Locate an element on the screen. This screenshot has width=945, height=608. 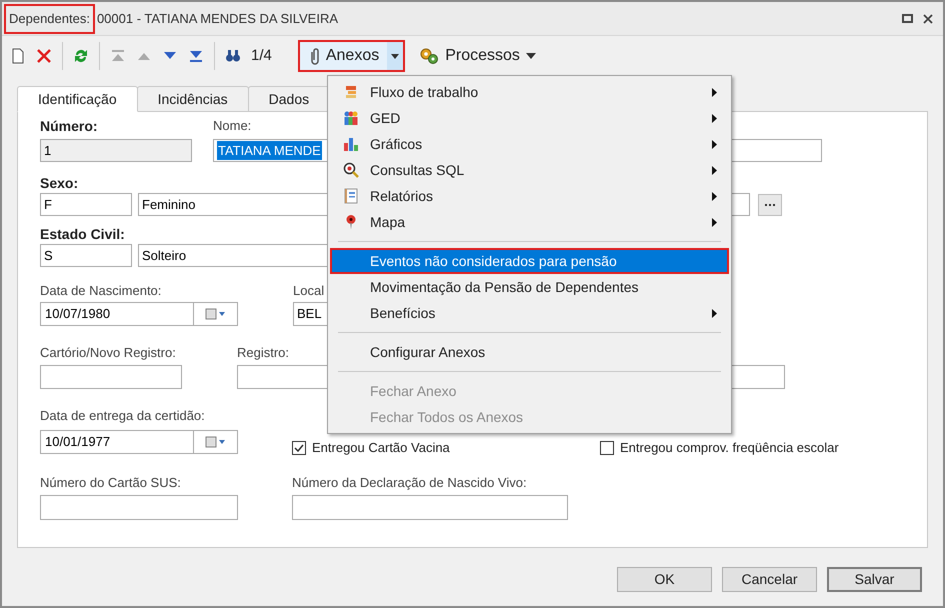
field-label: Sexo: is located at coordinates (59, 183).